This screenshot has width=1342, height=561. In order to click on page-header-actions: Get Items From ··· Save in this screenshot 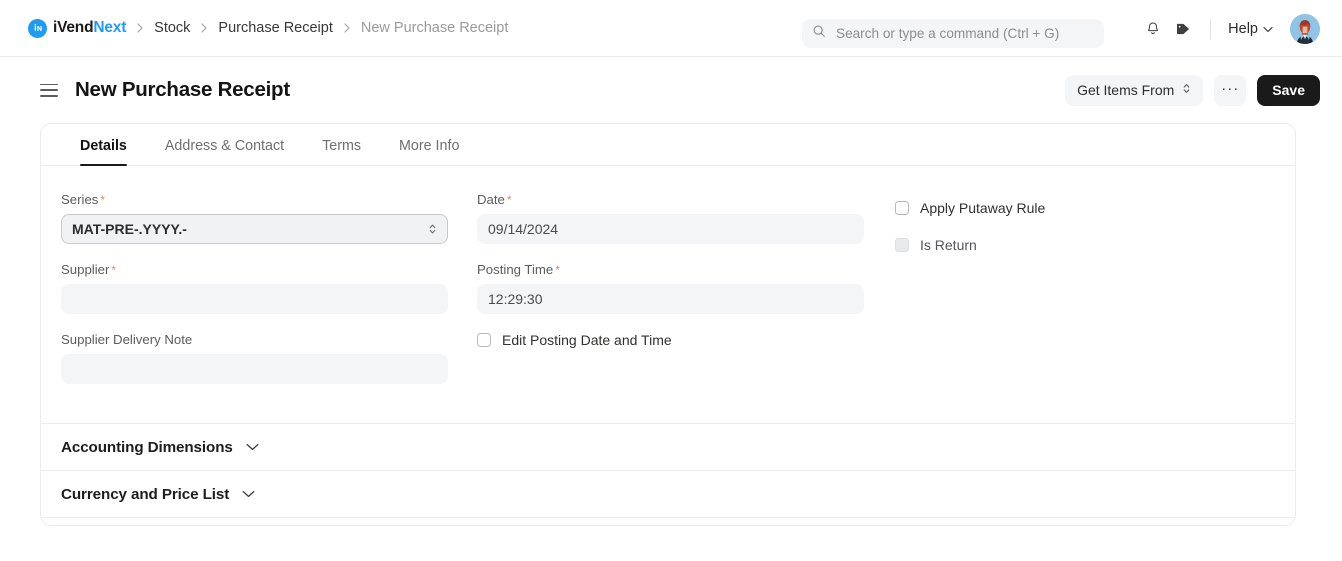, I will do `click(1192, 90)`.